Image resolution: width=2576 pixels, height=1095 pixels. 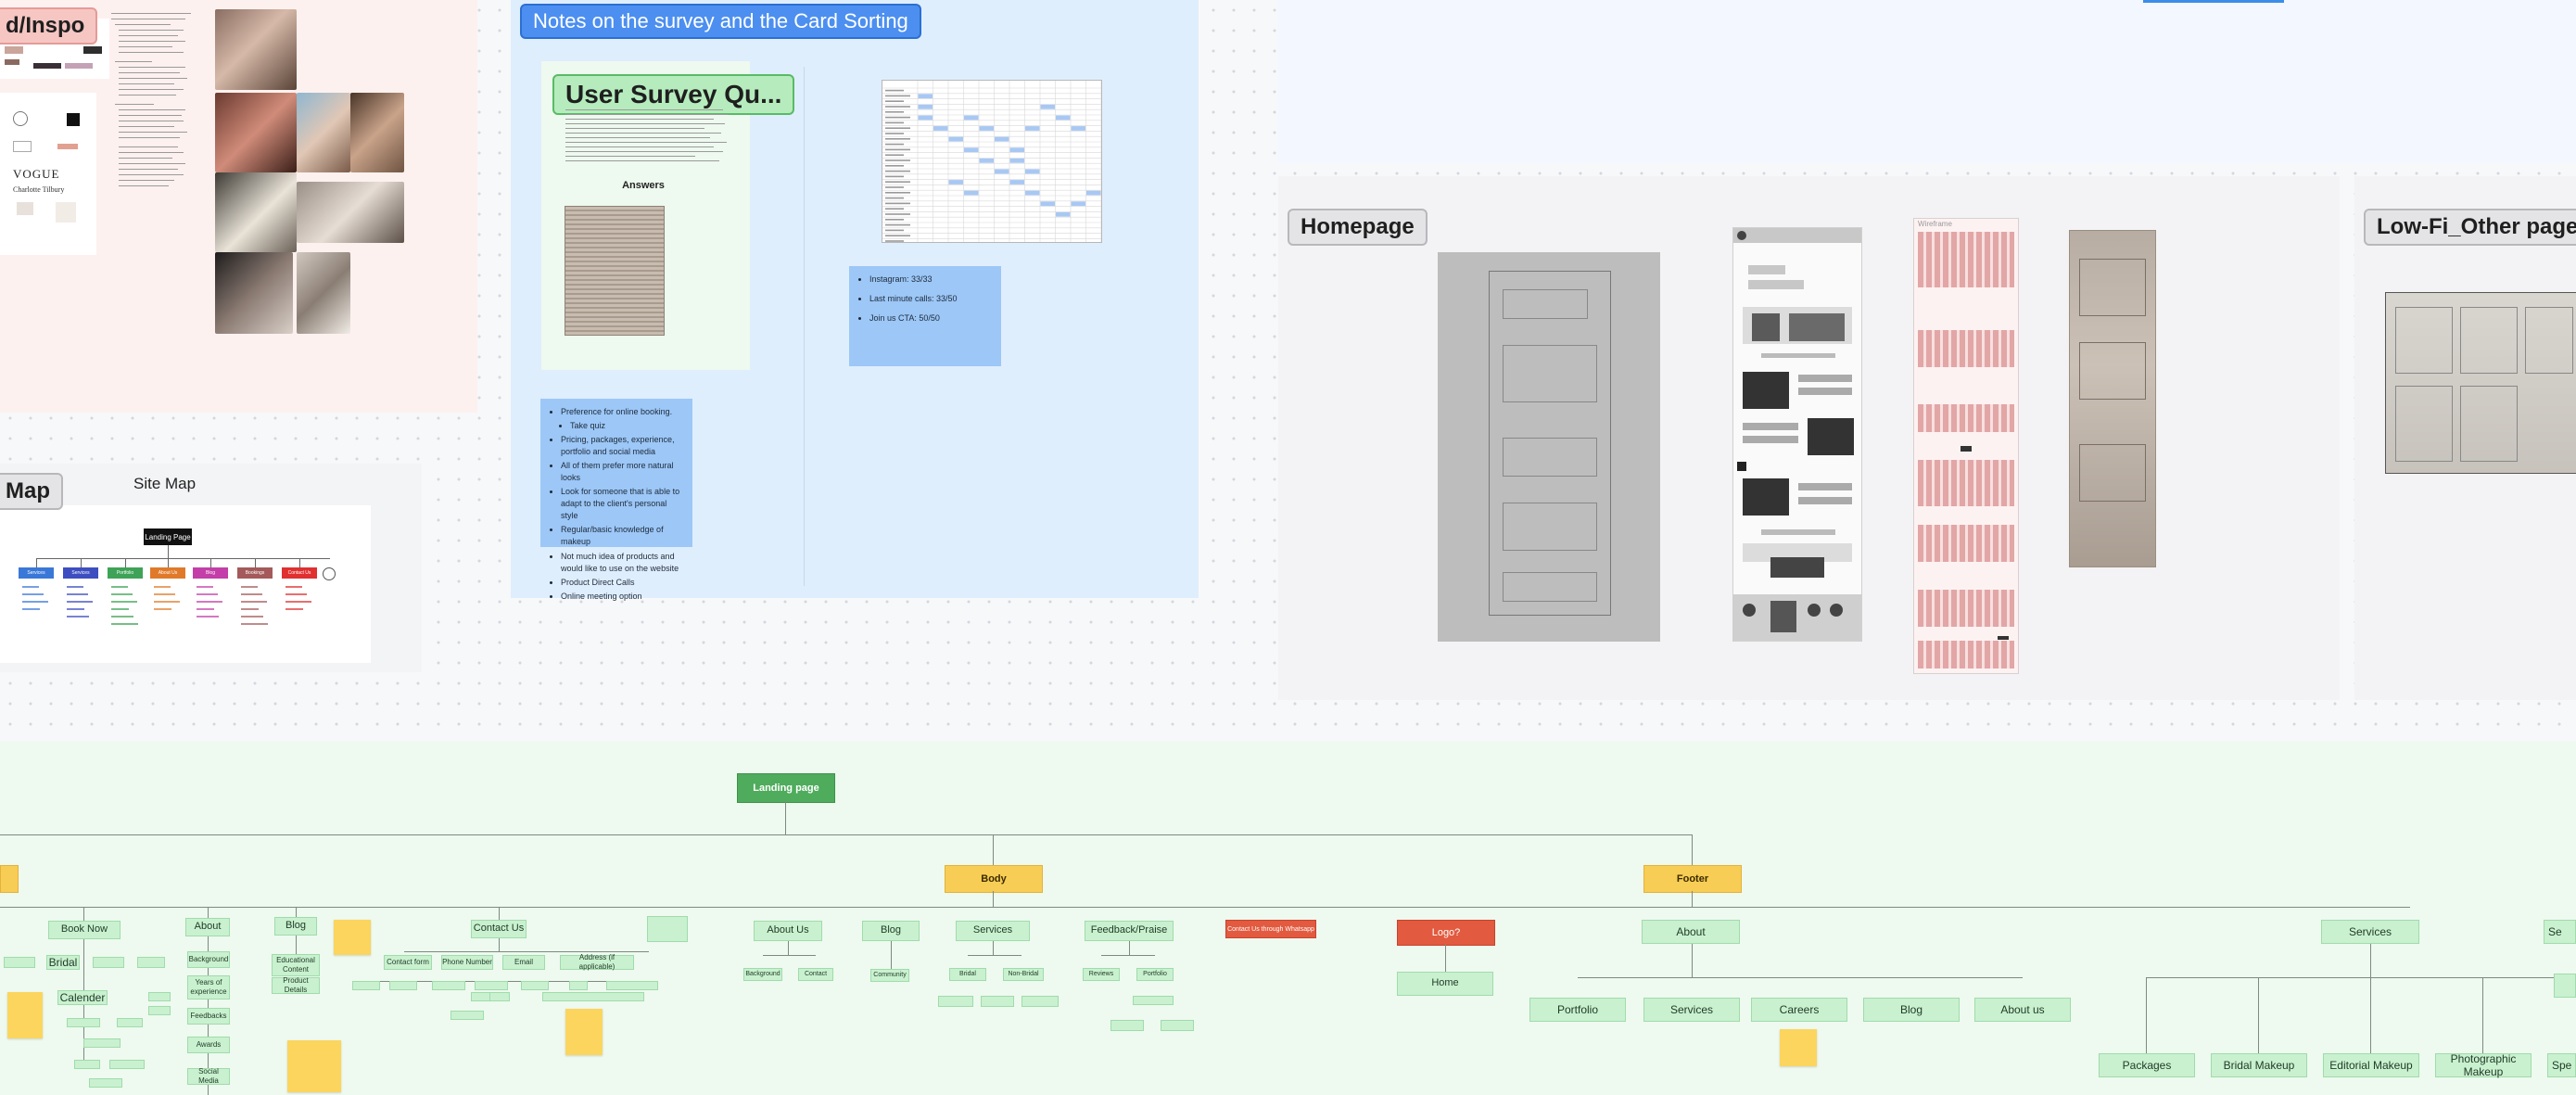 I want to click on contact-child-node: Contact form, so click(x=408, y=962).